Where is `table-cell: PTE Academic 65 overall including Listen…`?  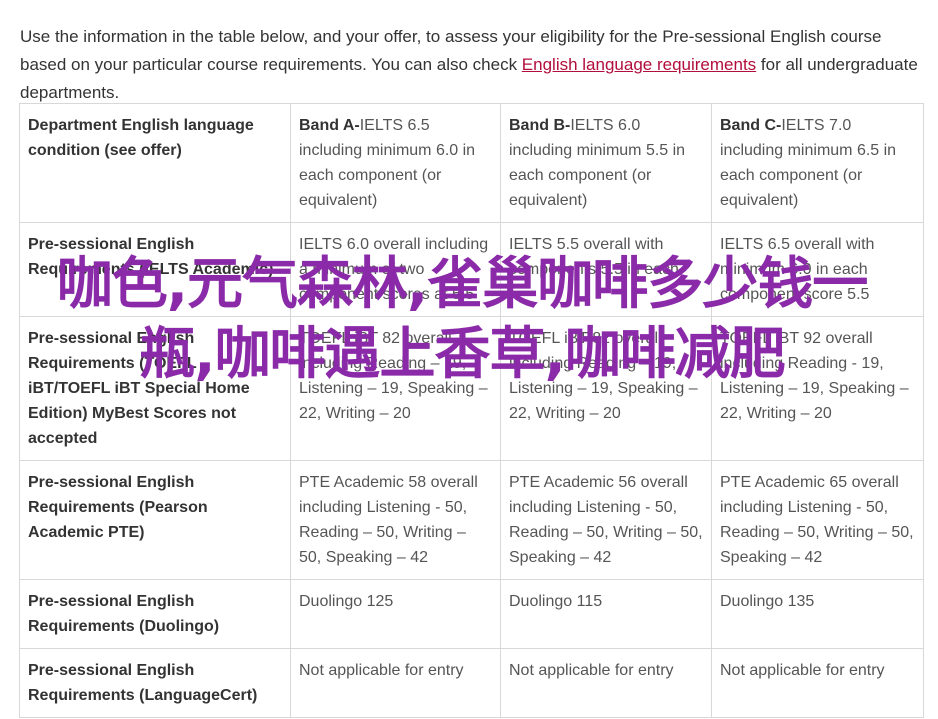 table-cell: PTE Academic 65 overall including Listen… is located at coordinates (817, 520).